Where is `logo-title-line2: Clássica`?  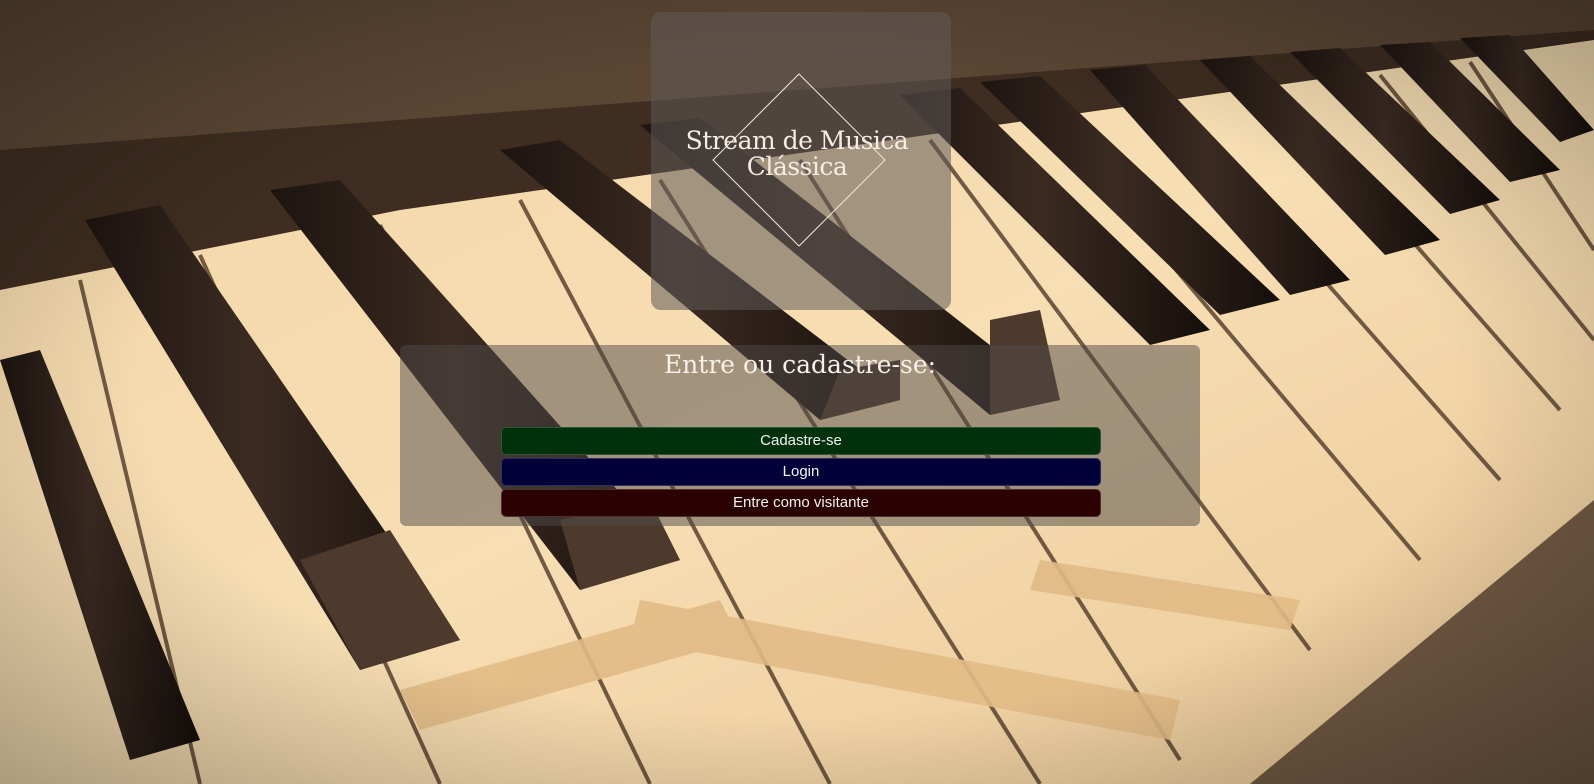
logo-title-line2: Clássica is located at coordinates (797, 166).